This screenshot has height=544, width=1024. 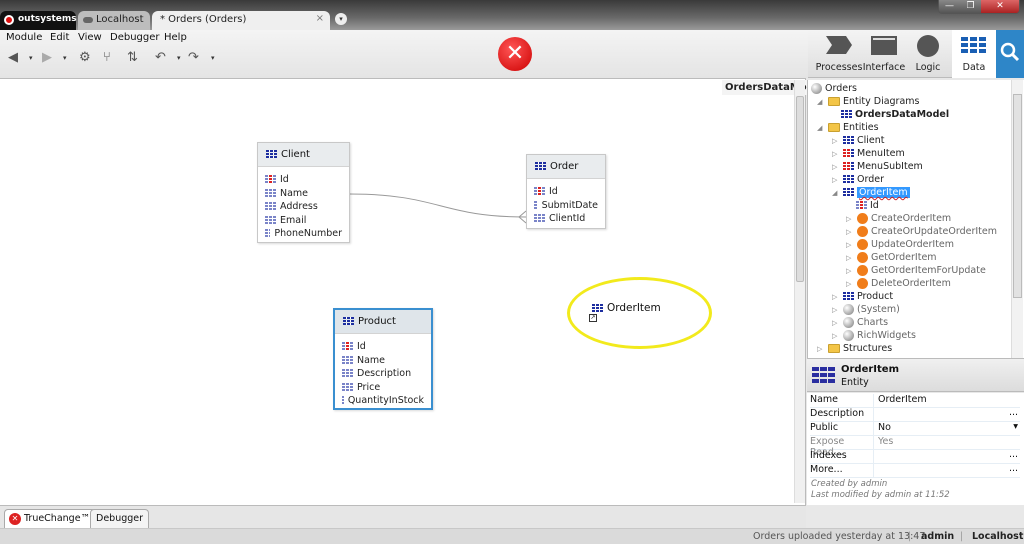 I want to click on tree-entity-menusubitem: ▷ MenuSubItem, so click(x=877, y=166).